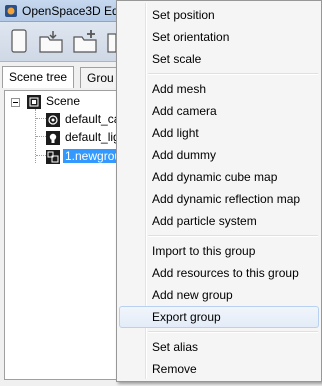  Describe the element at coordinates (219, 251) in the screenshot. I see `menu-item-import-to-group: Import to this group` at that location.